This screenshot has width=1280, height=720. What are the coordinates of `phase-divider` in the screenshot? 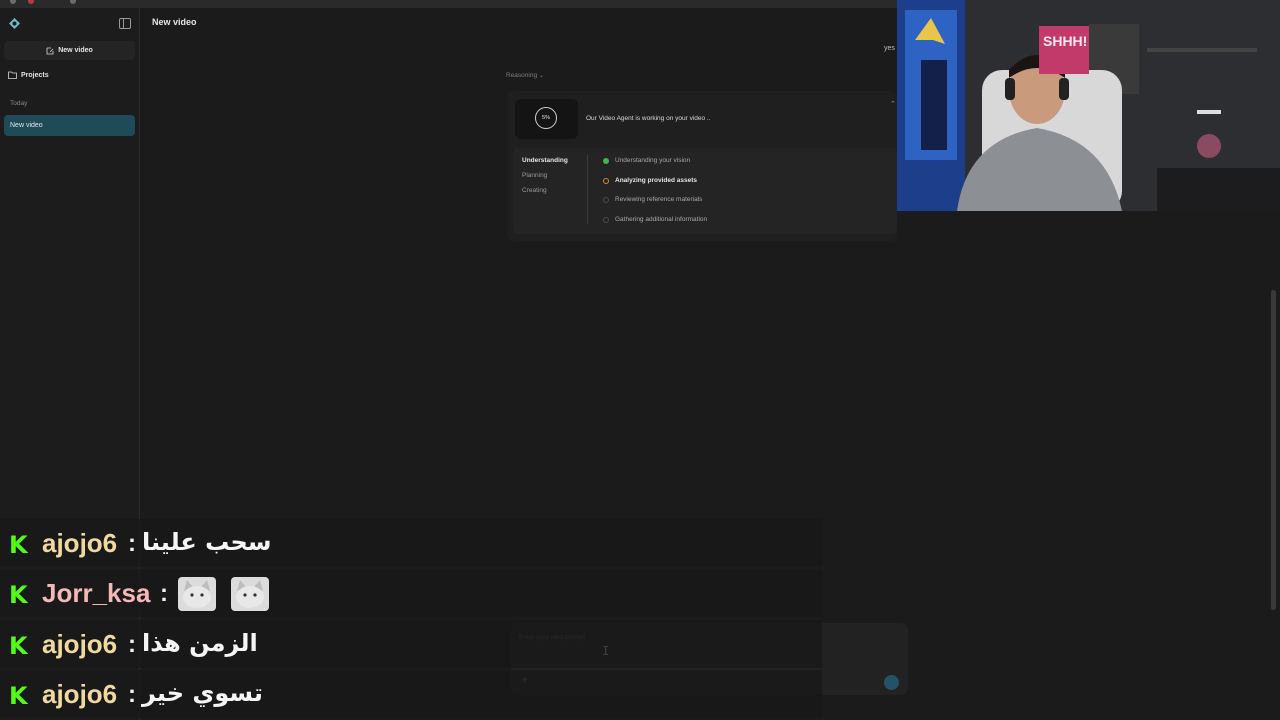 It's located at (587, 189).